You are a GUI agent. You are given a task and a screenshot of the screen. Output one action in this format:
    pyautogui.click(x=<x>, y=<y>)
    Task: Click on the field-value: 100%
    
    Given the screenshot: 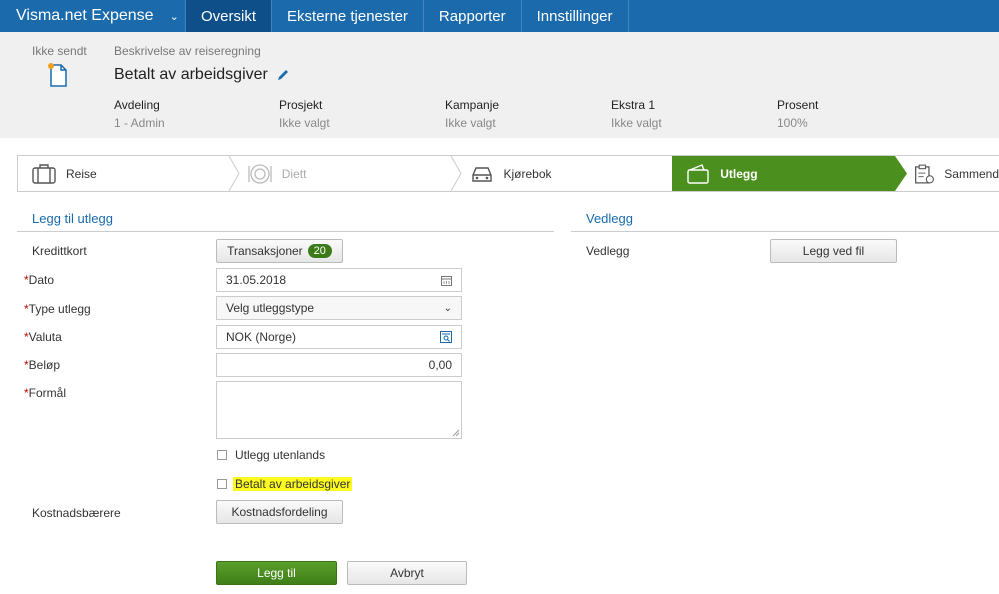 What is the action you would take?
    pyautogui.click(x=792, y=123)
    